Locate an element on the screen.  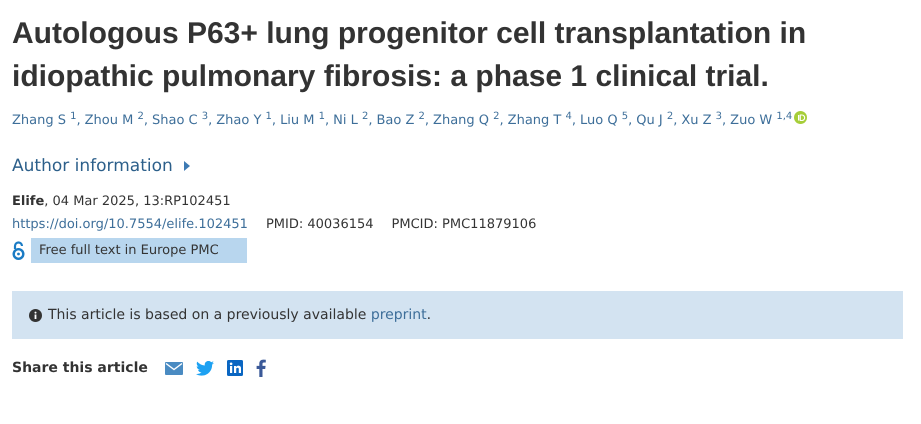
orcid-icon is located at coordinates (801, 117).